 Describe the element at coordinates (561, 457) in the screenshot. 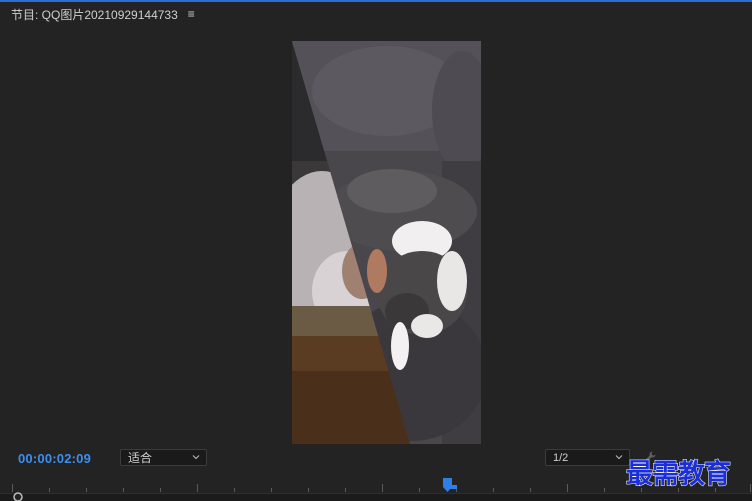

I see `playback-resolution-value: 1/2` at that location.